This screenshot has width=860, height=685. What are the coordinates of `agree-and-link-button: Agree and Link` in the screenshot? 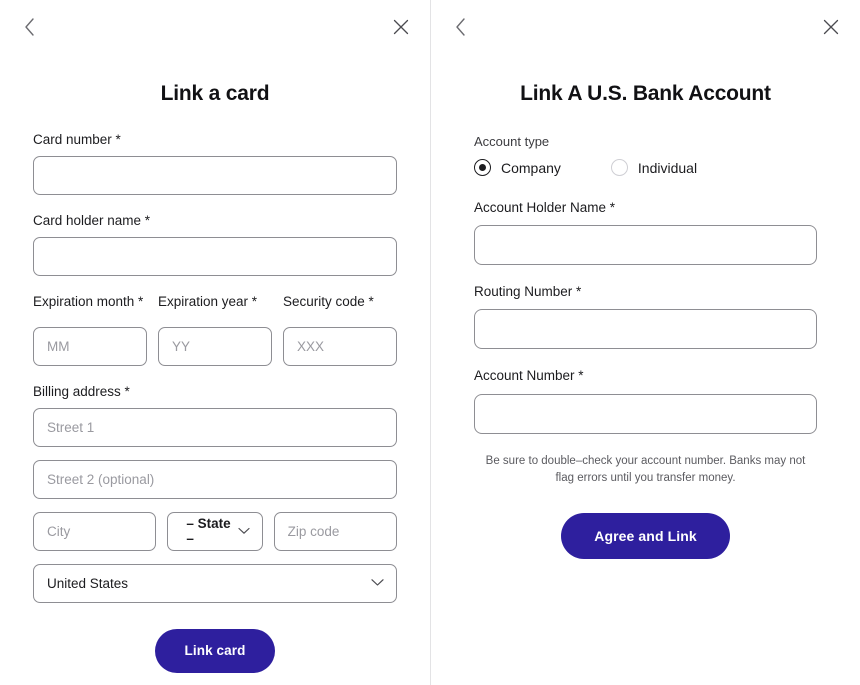 It's located at (645, 536).